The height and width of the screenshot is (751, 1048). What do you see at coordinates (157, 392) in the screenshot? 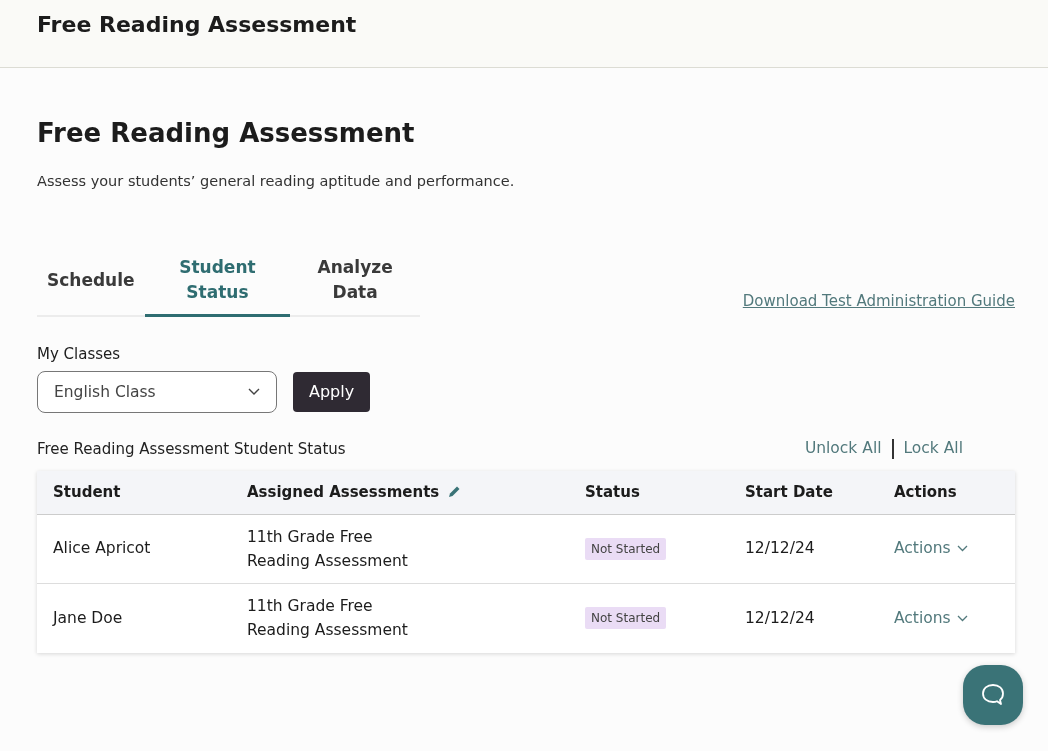
I see `class-select: English Class` at bounding box center [157, 392].